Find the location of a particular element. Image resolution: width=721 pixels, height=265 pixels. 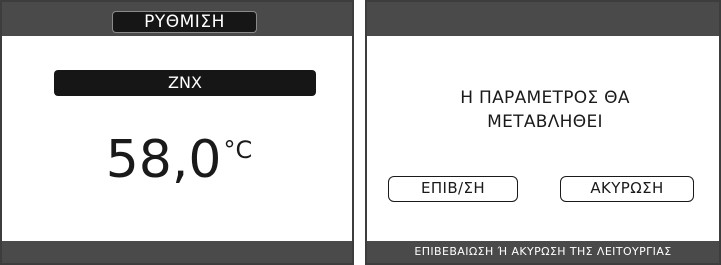

confirm-message-line: Η ΠΑΡΑΜΕΤΡΟΣ ΘΑ is located at coordinates (545, 98).